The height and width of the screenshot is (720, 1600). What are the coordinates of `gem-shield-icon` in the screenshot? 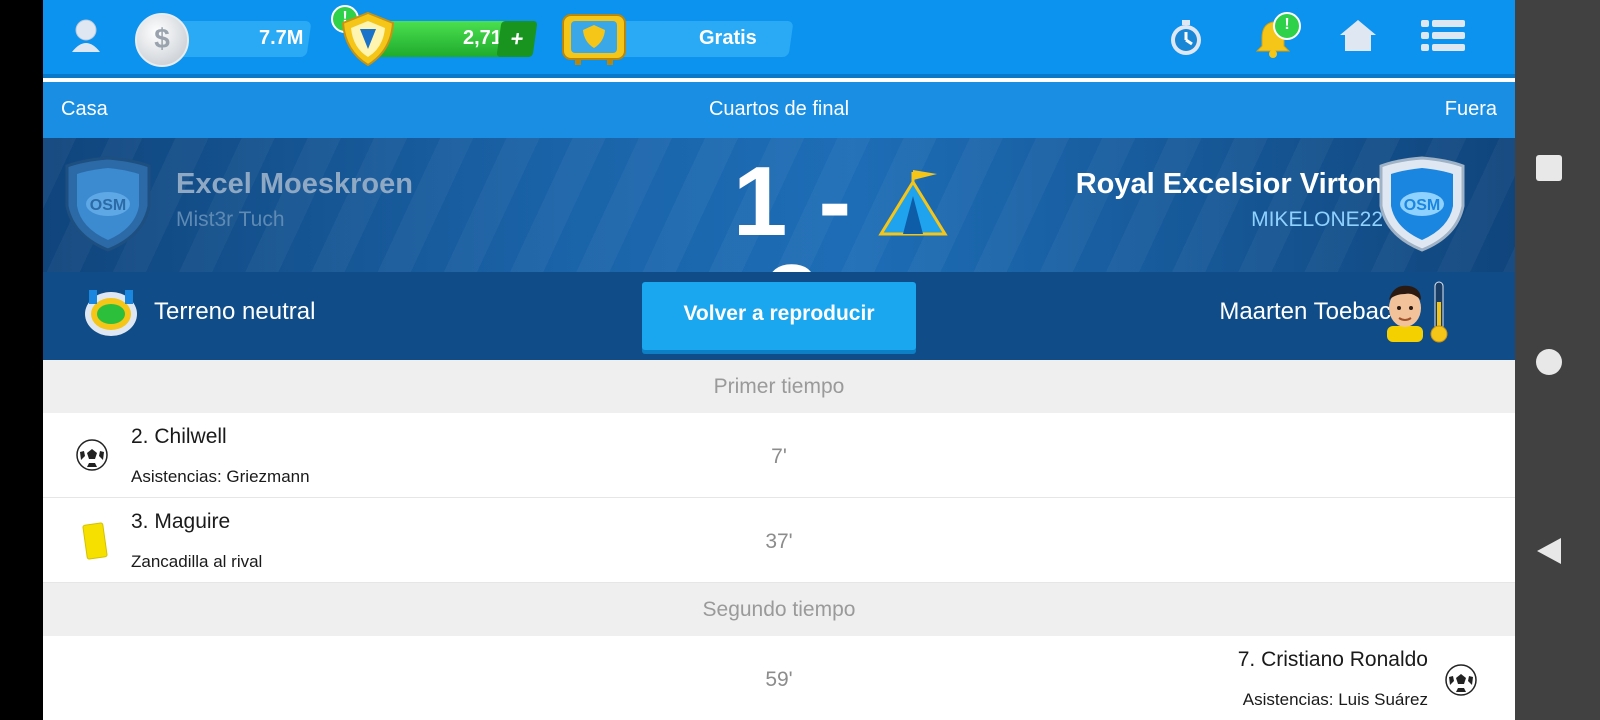 It's located at (368, 41).